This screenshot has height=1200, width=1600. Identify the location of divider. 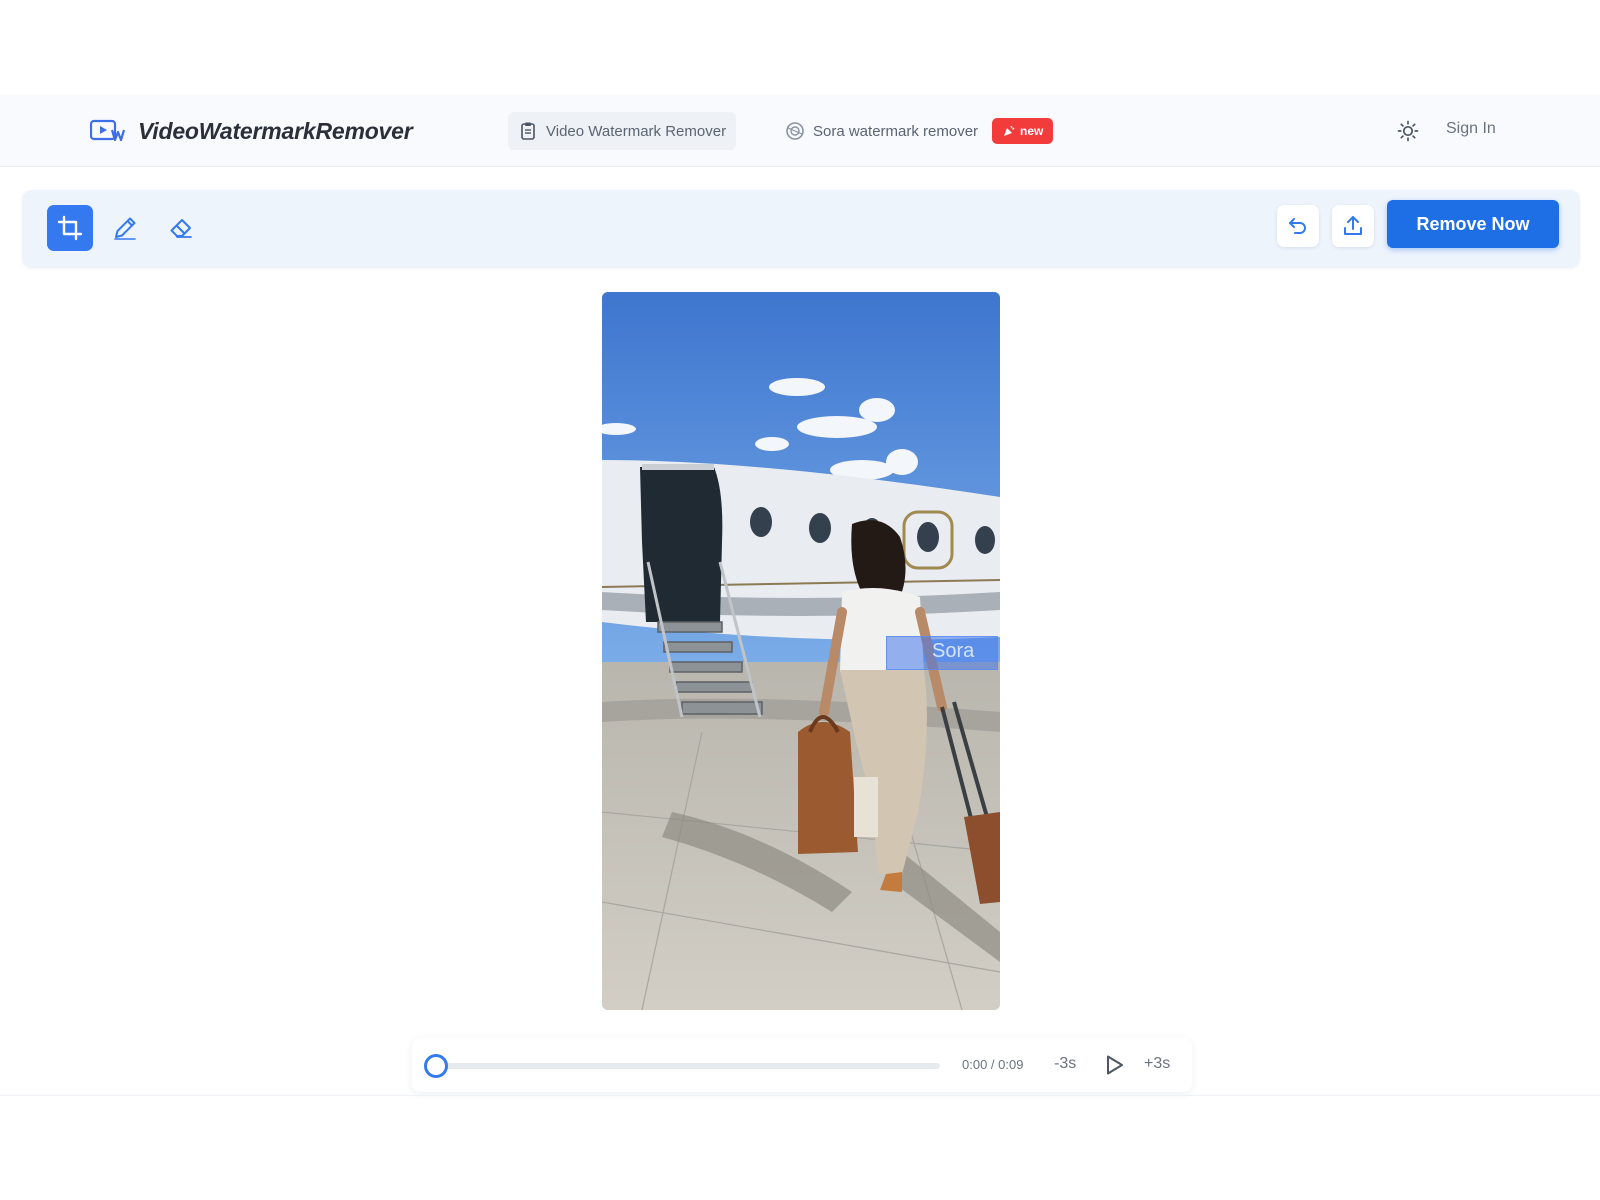
(800, 1095).